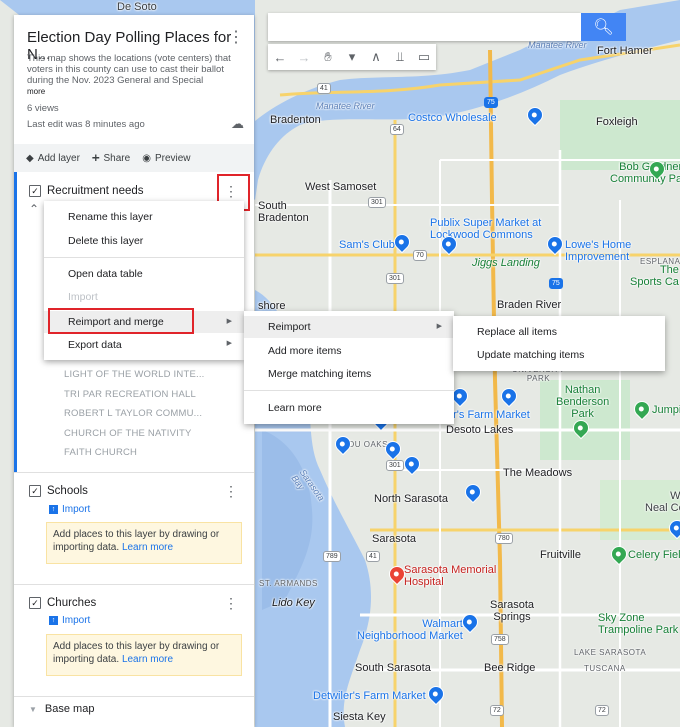 This screenshot has height=727, width=680. What do you see at coordinates (625, 51) in the screenshot?
I see `map-label-fort-hamer: Fort Hamer` at bounding box center [625, 51].